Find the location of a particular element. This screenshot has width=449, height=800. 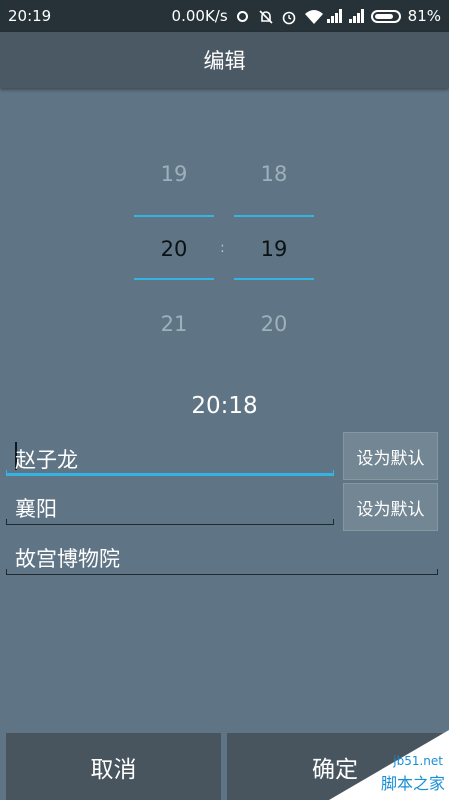

hour-divider-top is located at coordinates (174, 216).